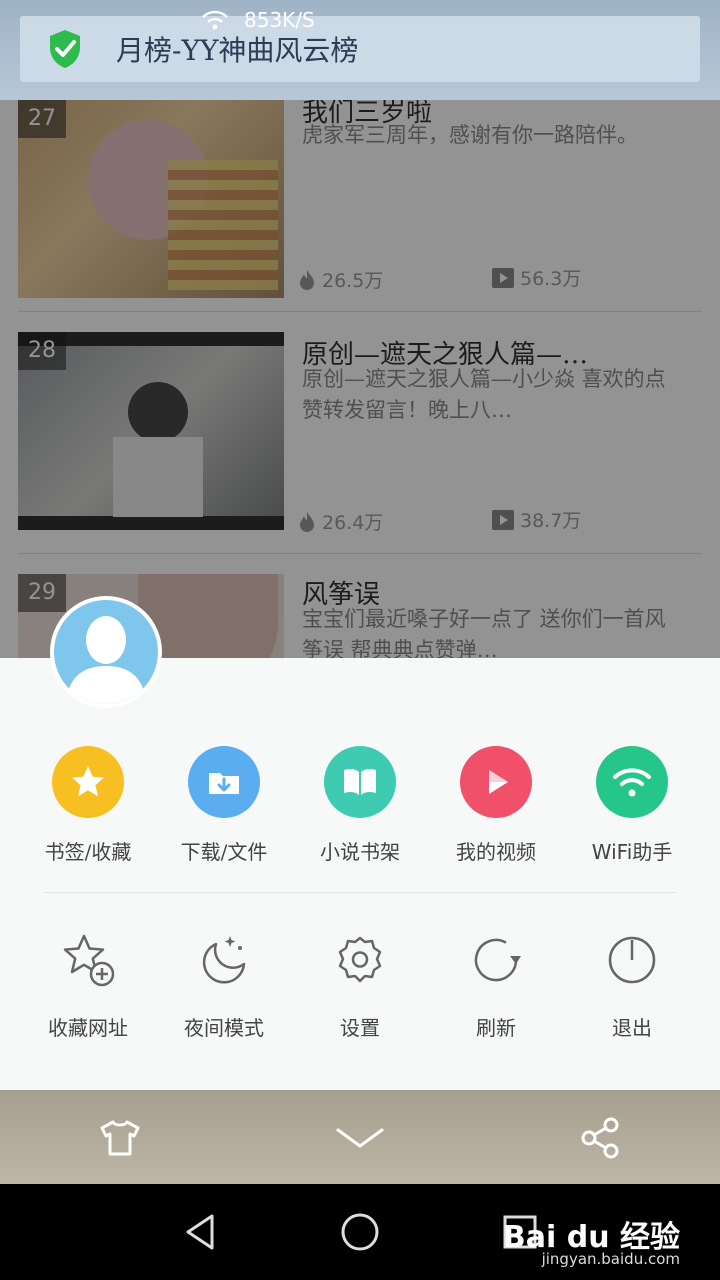 The width and height of the screenshot is (720, 1280). What do you see at coordinates (237, 50) in the screenshot?
I see `notification-title: 月榜-YY神曲风云榜` at bounding box center [237, 50].